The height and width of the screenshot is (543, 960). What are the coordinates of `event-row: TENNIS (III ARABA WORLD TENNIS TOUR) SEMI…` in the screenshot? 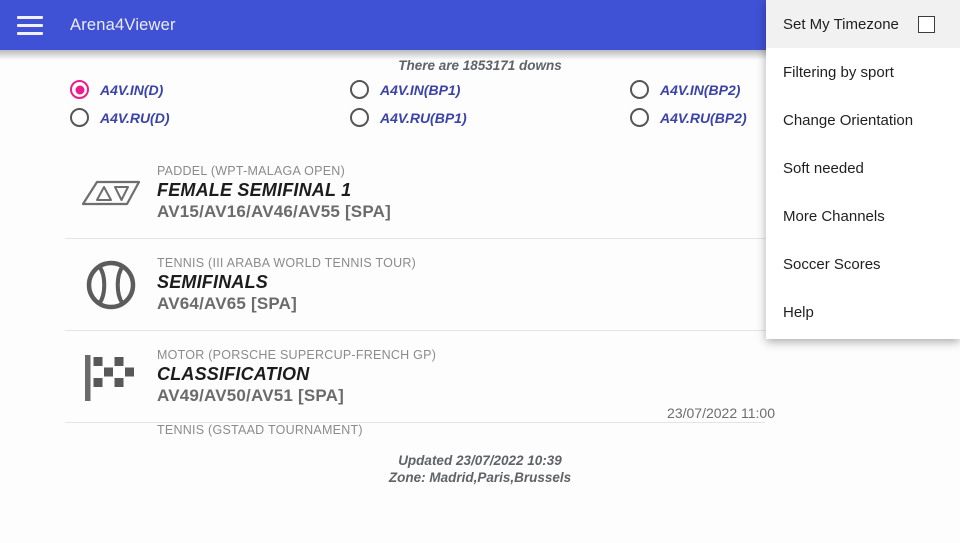 It's located at (415, 285).